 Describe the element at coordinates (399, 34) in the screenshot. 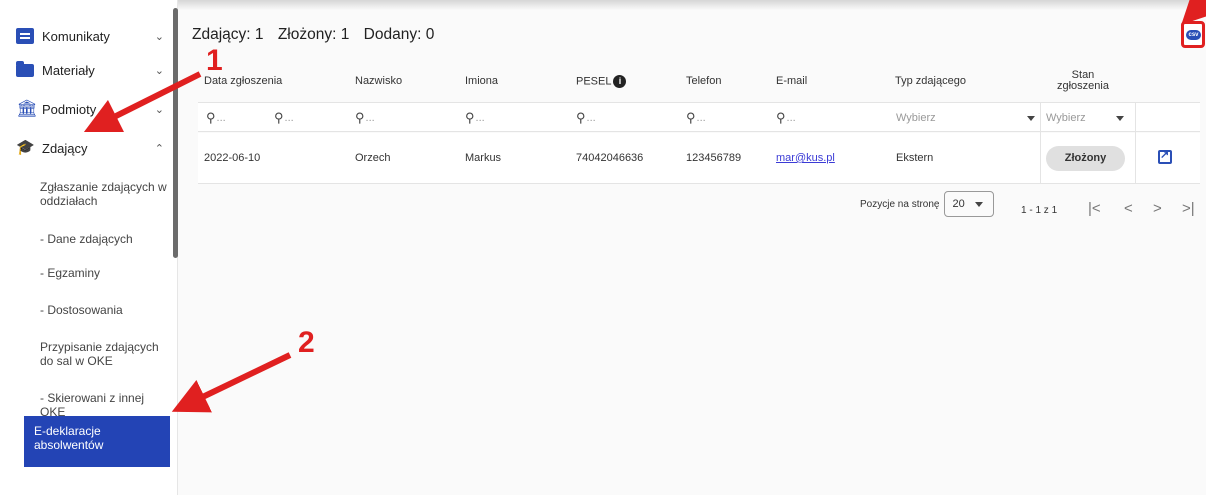

I see `count-dodany: Dodany: 0` at that location.